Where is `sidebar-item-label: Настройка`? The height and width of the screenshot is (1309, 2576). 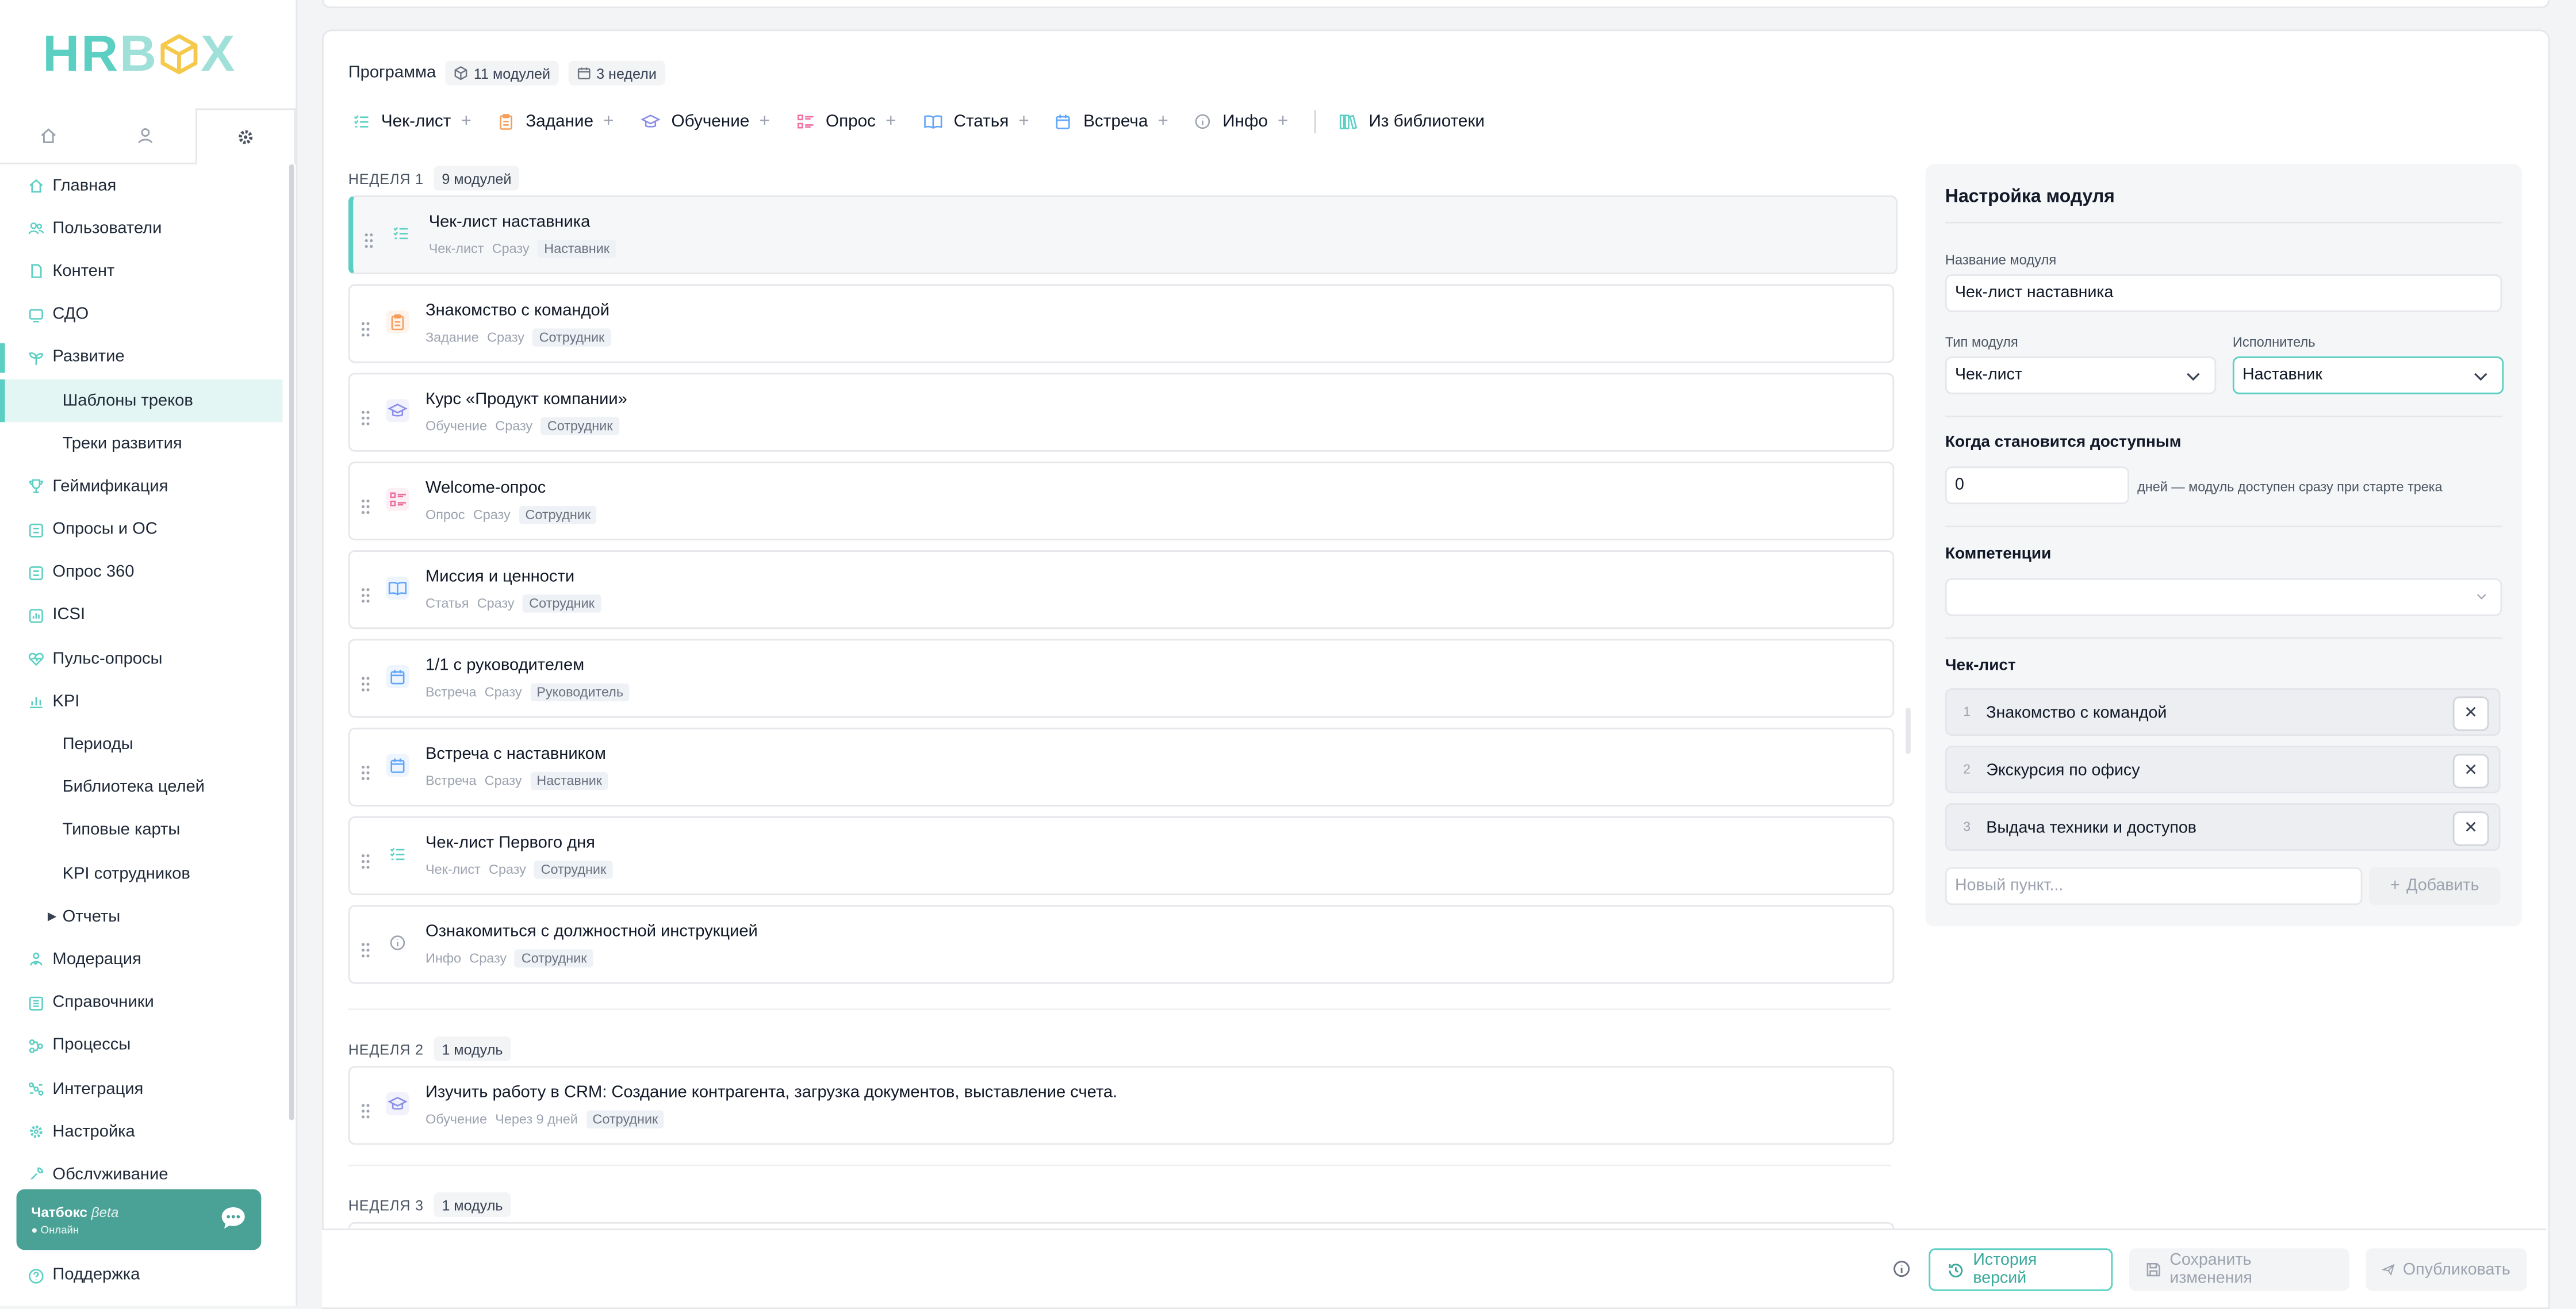 sidebar-item-label: Настройка is located at coordinates (93, 1132).